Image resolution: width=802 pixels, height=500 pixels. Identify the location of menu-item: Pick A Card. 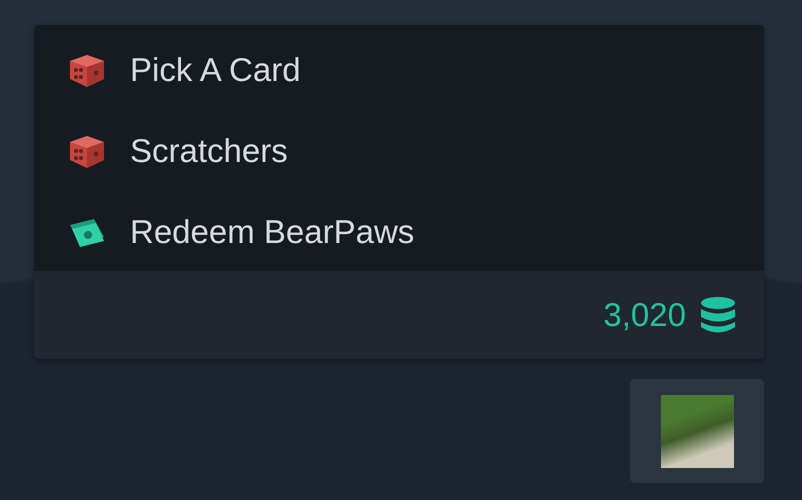
(399, 69).